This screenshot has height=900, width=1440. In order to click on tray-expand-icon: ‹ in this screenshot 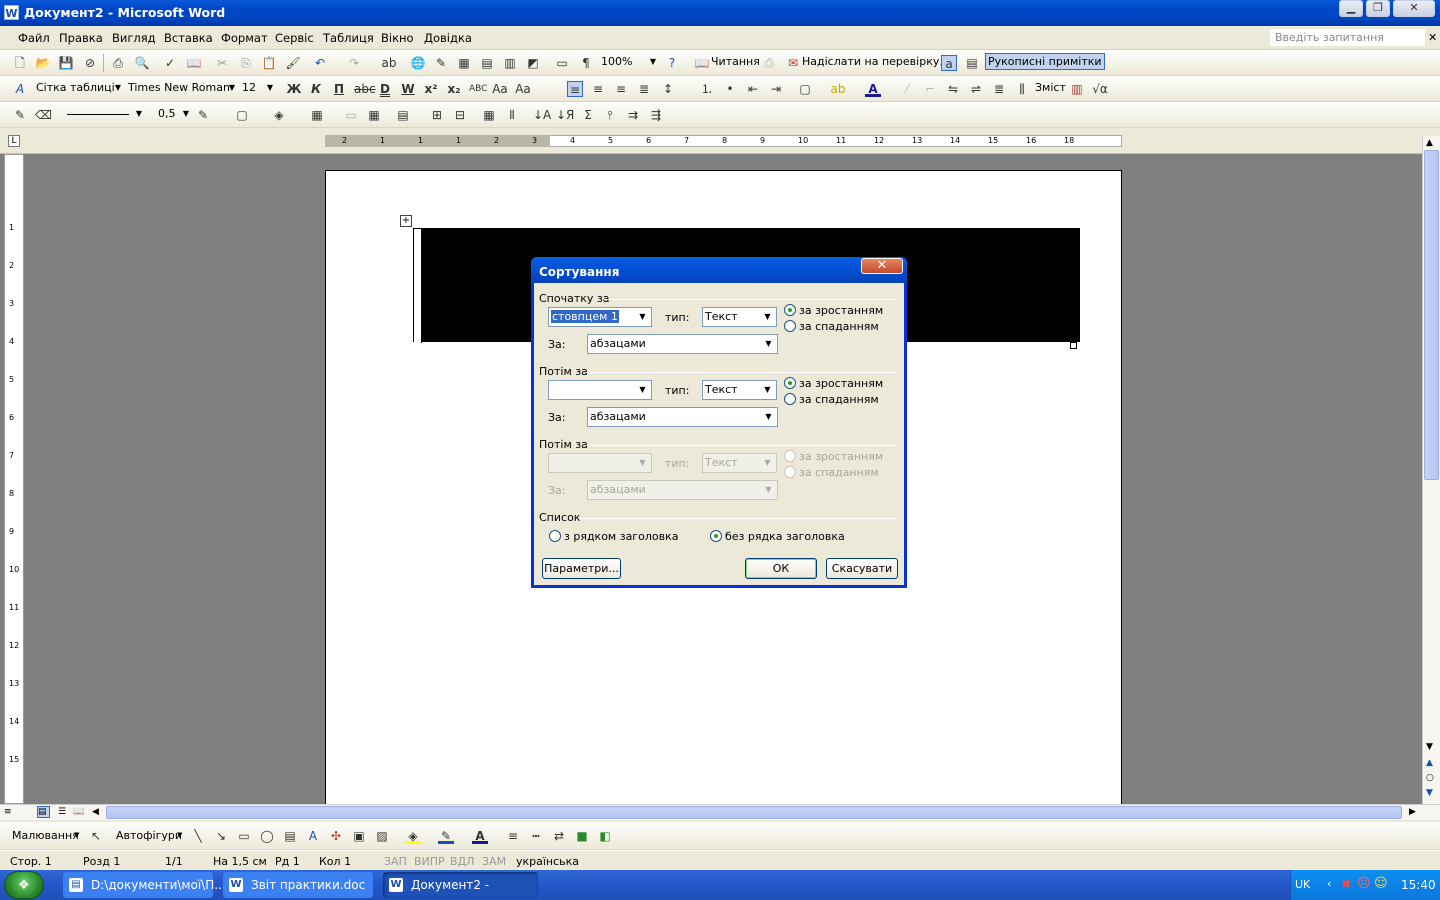, I will do `click(1329, 883)`.